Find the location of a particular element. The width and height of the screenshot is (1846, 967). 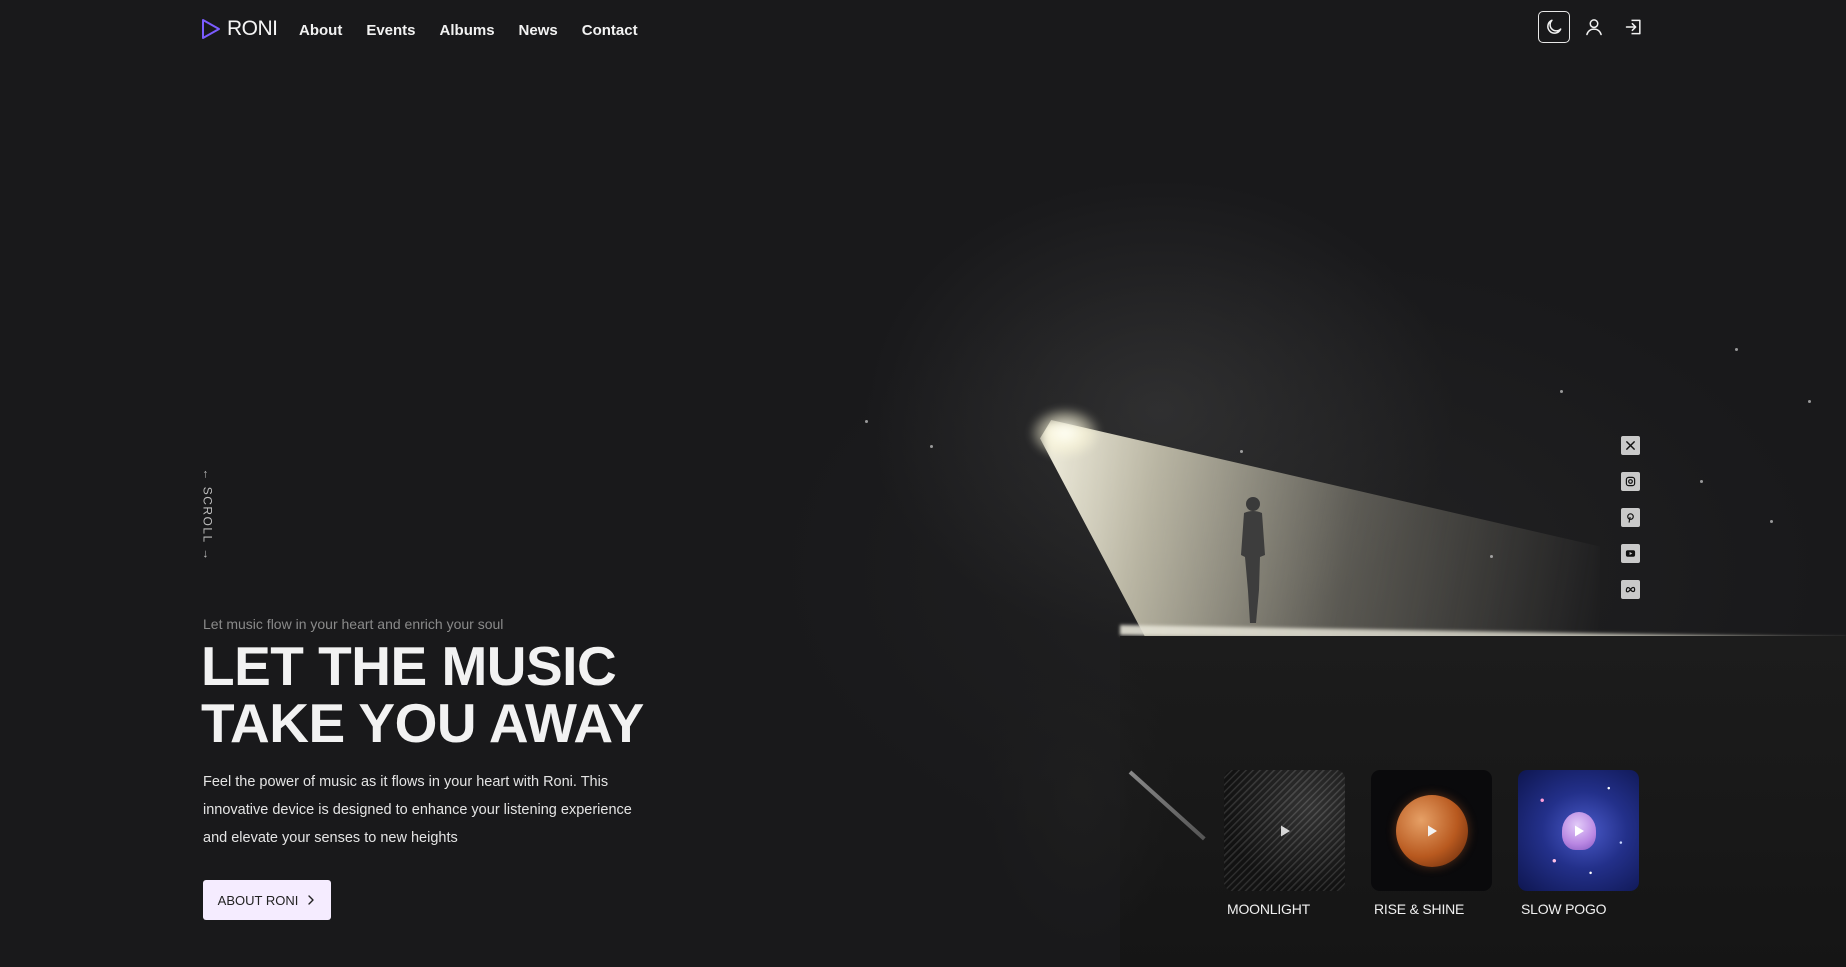

meta-icon is located at coordinates (1630, 589).